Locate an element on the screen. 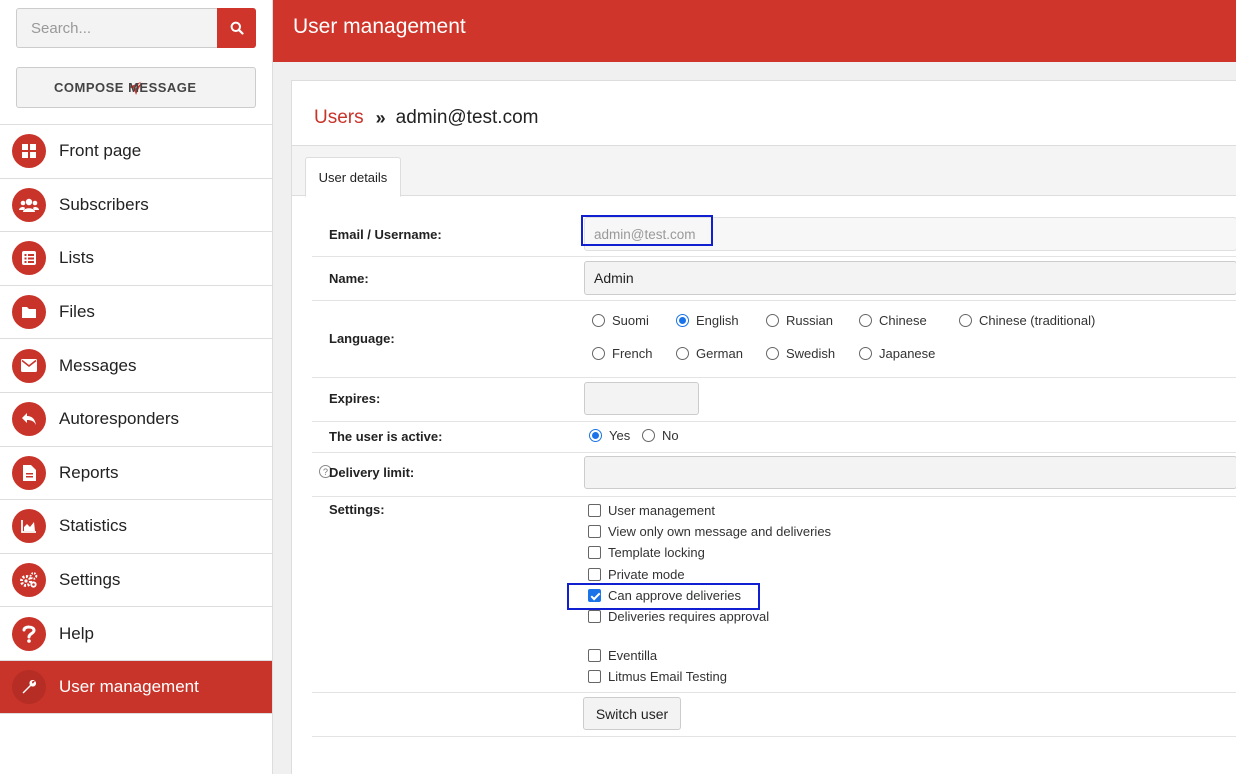  compose-message-label: COMPOSE MESSAGE is located at coordinates (125, 87).